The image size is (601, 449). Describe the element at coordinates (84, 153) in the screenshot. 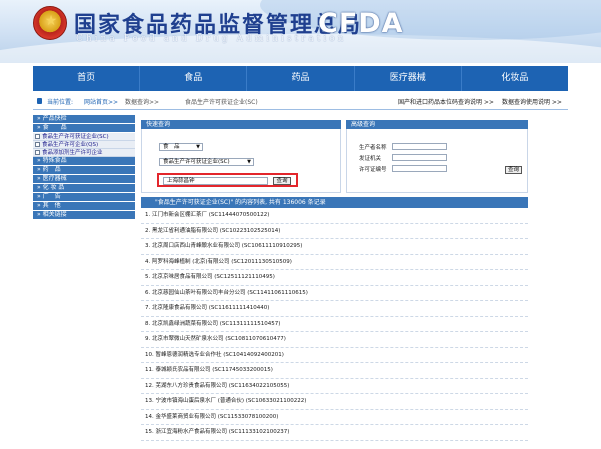

I see `sidebar-item-additive: 食品添加剂生产许可企业` at that location.